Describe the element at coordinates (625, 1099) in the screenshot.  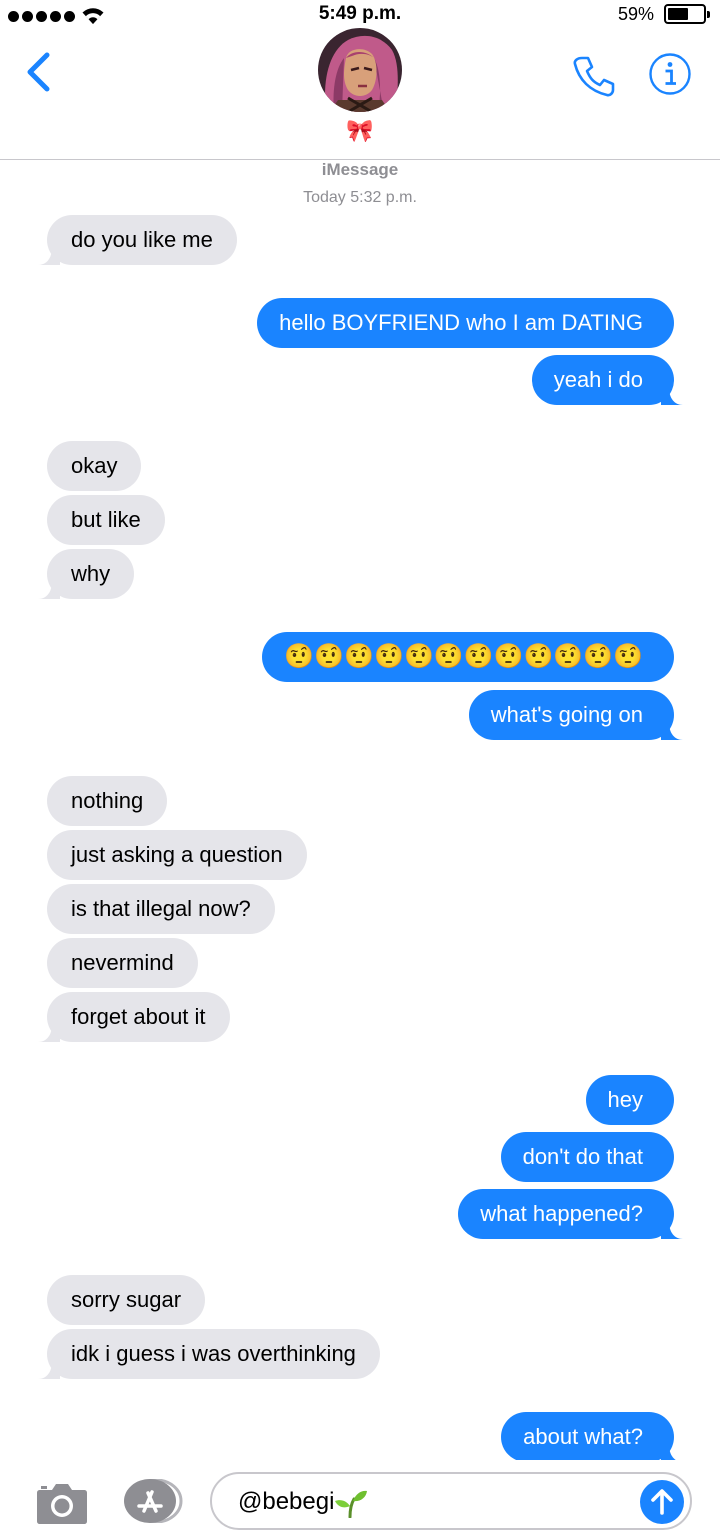
I see `message-text: hey` at that location.